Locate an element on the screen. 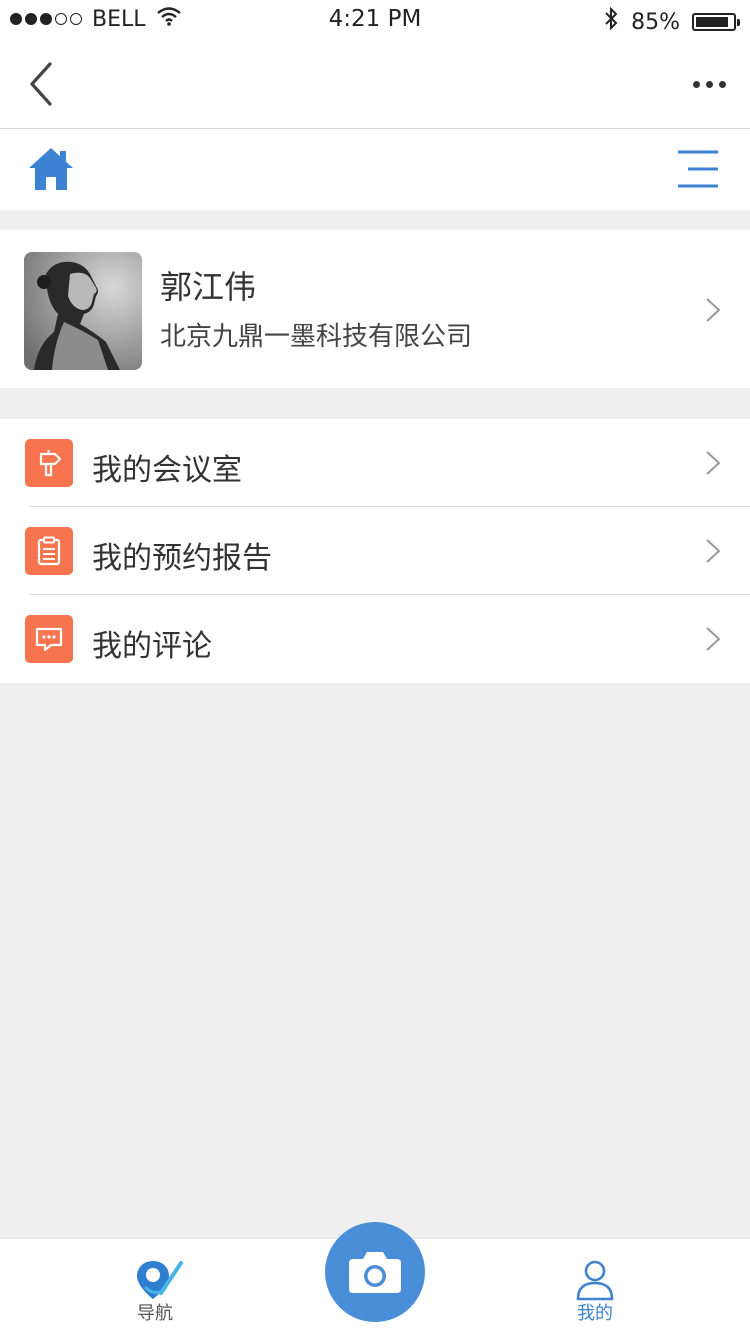 The width and height of the screenshot is (750, 1335). home-button is located at coordinates (51, 169).